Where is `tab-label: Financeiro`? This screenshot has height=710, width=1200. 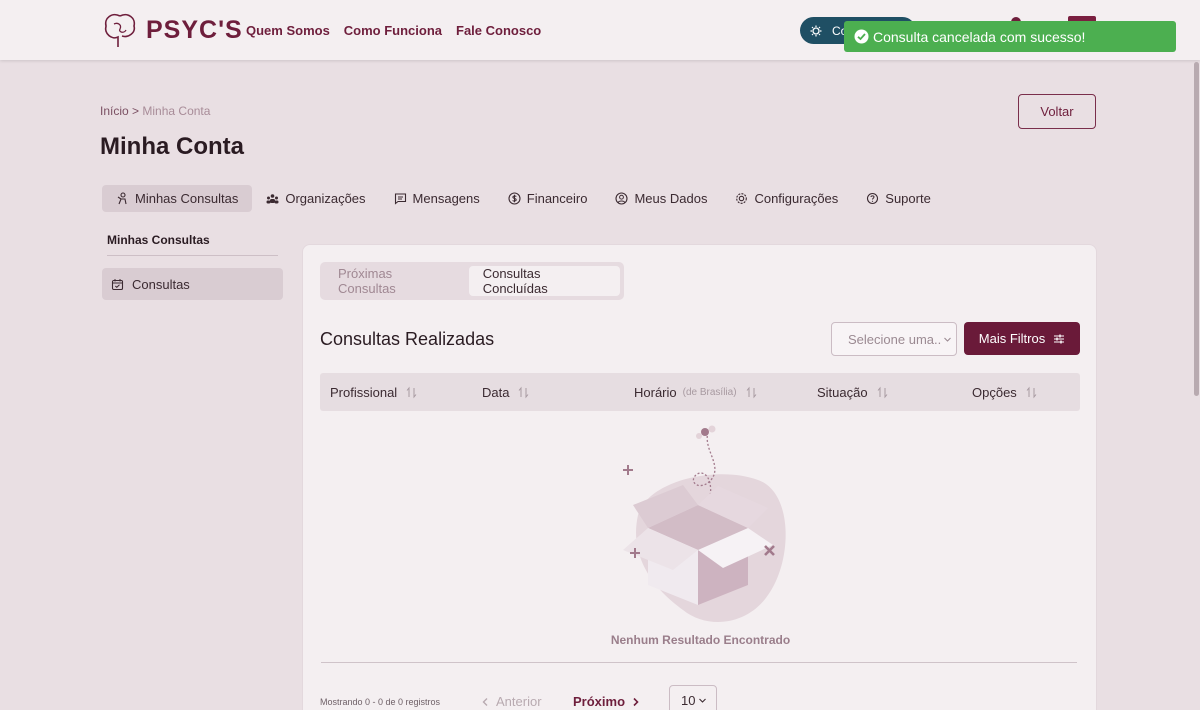 tab-label: Financeiro is located at coordinates (557, 198).